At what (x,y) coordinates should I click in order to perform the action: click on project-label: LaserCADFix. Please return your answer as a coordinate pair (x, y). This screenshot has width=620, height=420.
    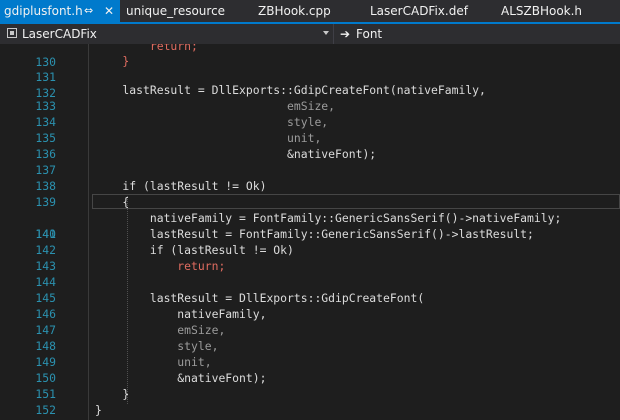
    Looking at the image, I should click on (59, 34).